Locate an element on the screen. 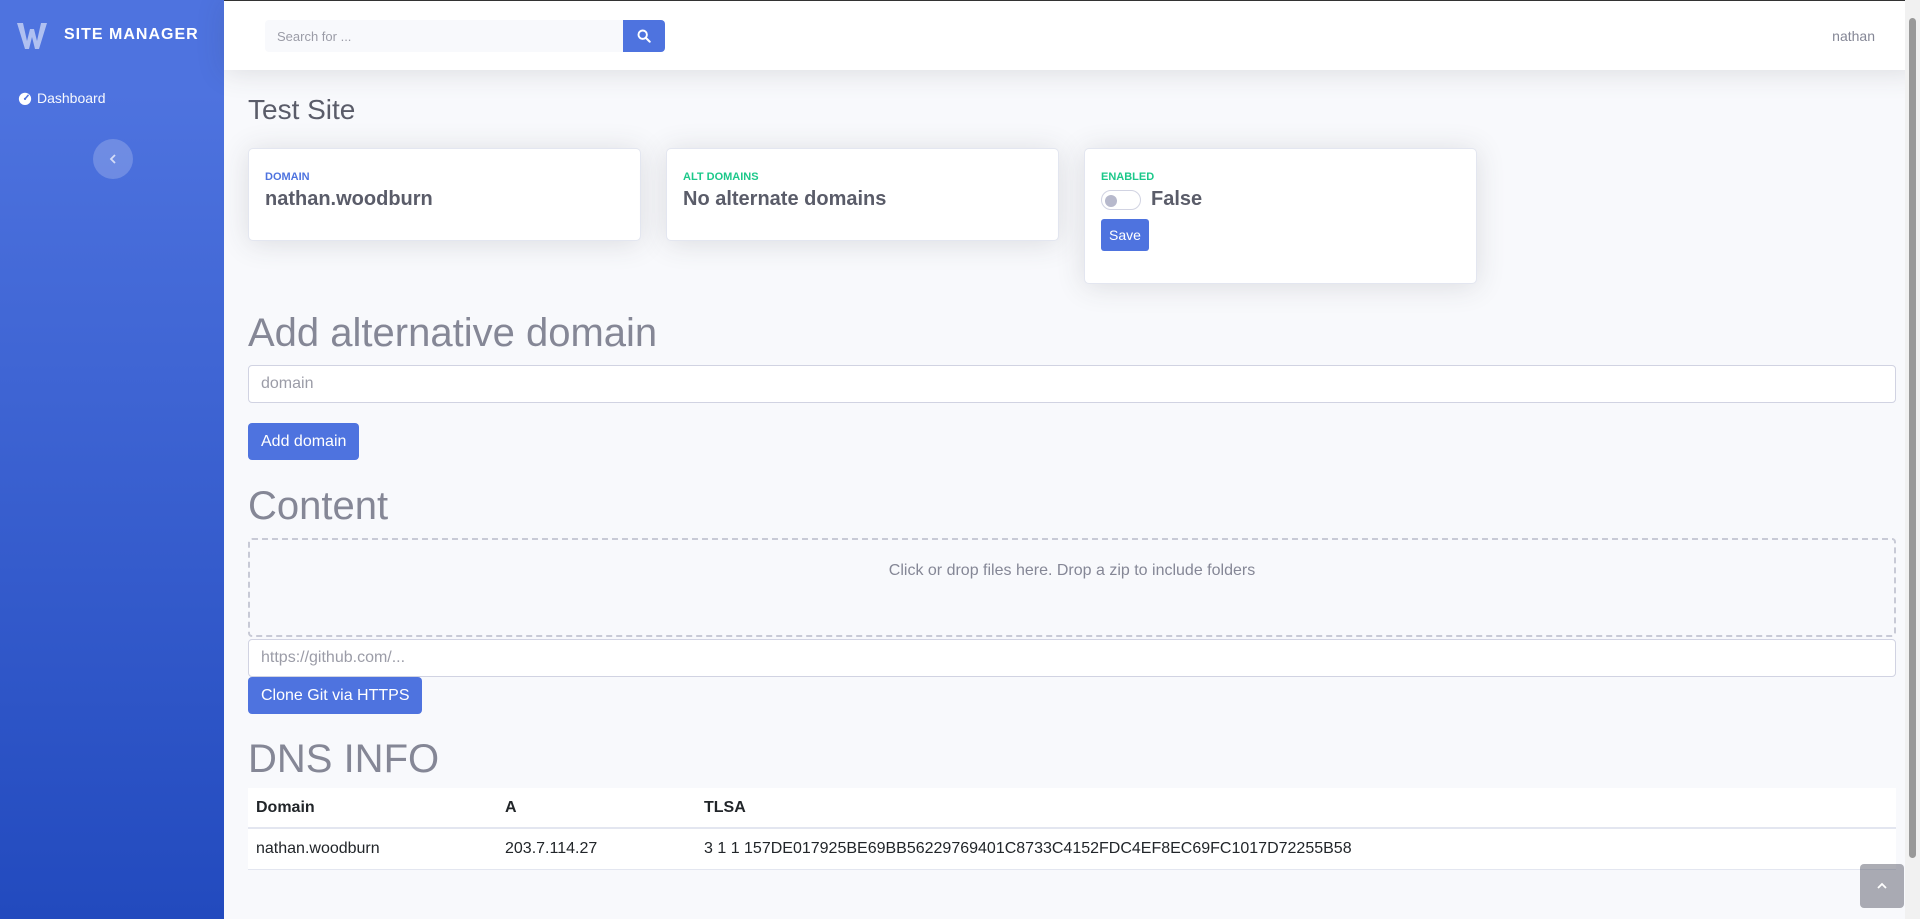 The height and width of the screenshot is (919, 1920). dns-info-title: DNS INFO is located at coordinates (344, 759).